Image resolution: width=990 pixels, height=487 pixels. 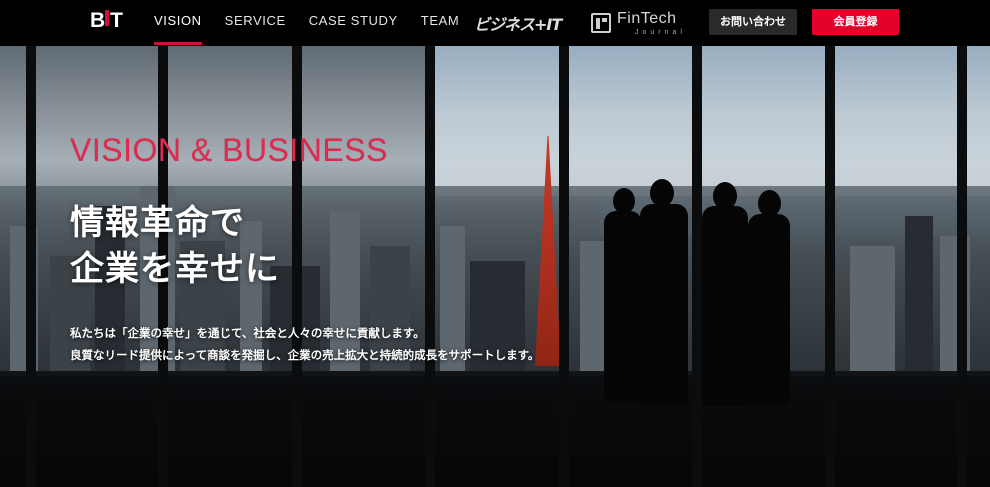 What do you see at coordinates (353, 23) in the screenshot?
I see `nav-item-case-study: CASE STUDY` at bounding box center [353, 23].